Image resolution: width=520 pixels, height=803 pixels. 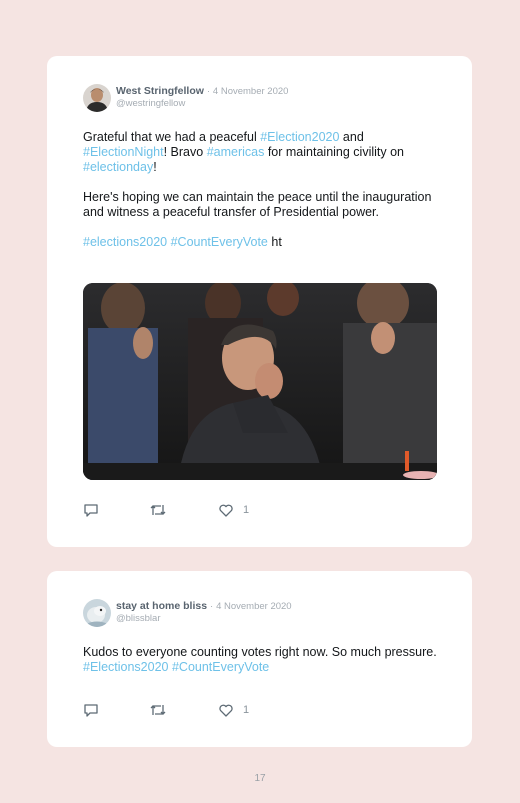 I want to click on author-name: West Stringfellow, so click(x=160, y=91).